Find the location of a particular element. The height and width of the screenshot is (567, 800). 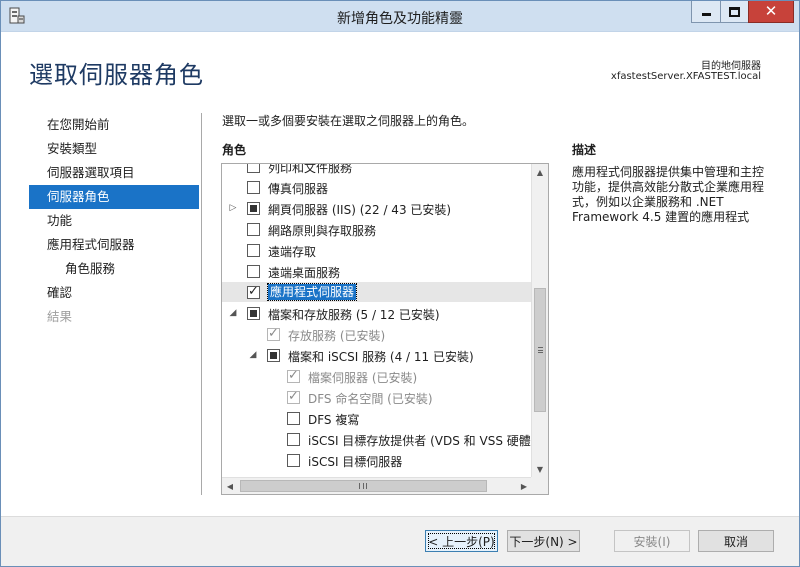

title-bar: 新增角色及功能精靈 ✕ is located at coordinates (400, 16).